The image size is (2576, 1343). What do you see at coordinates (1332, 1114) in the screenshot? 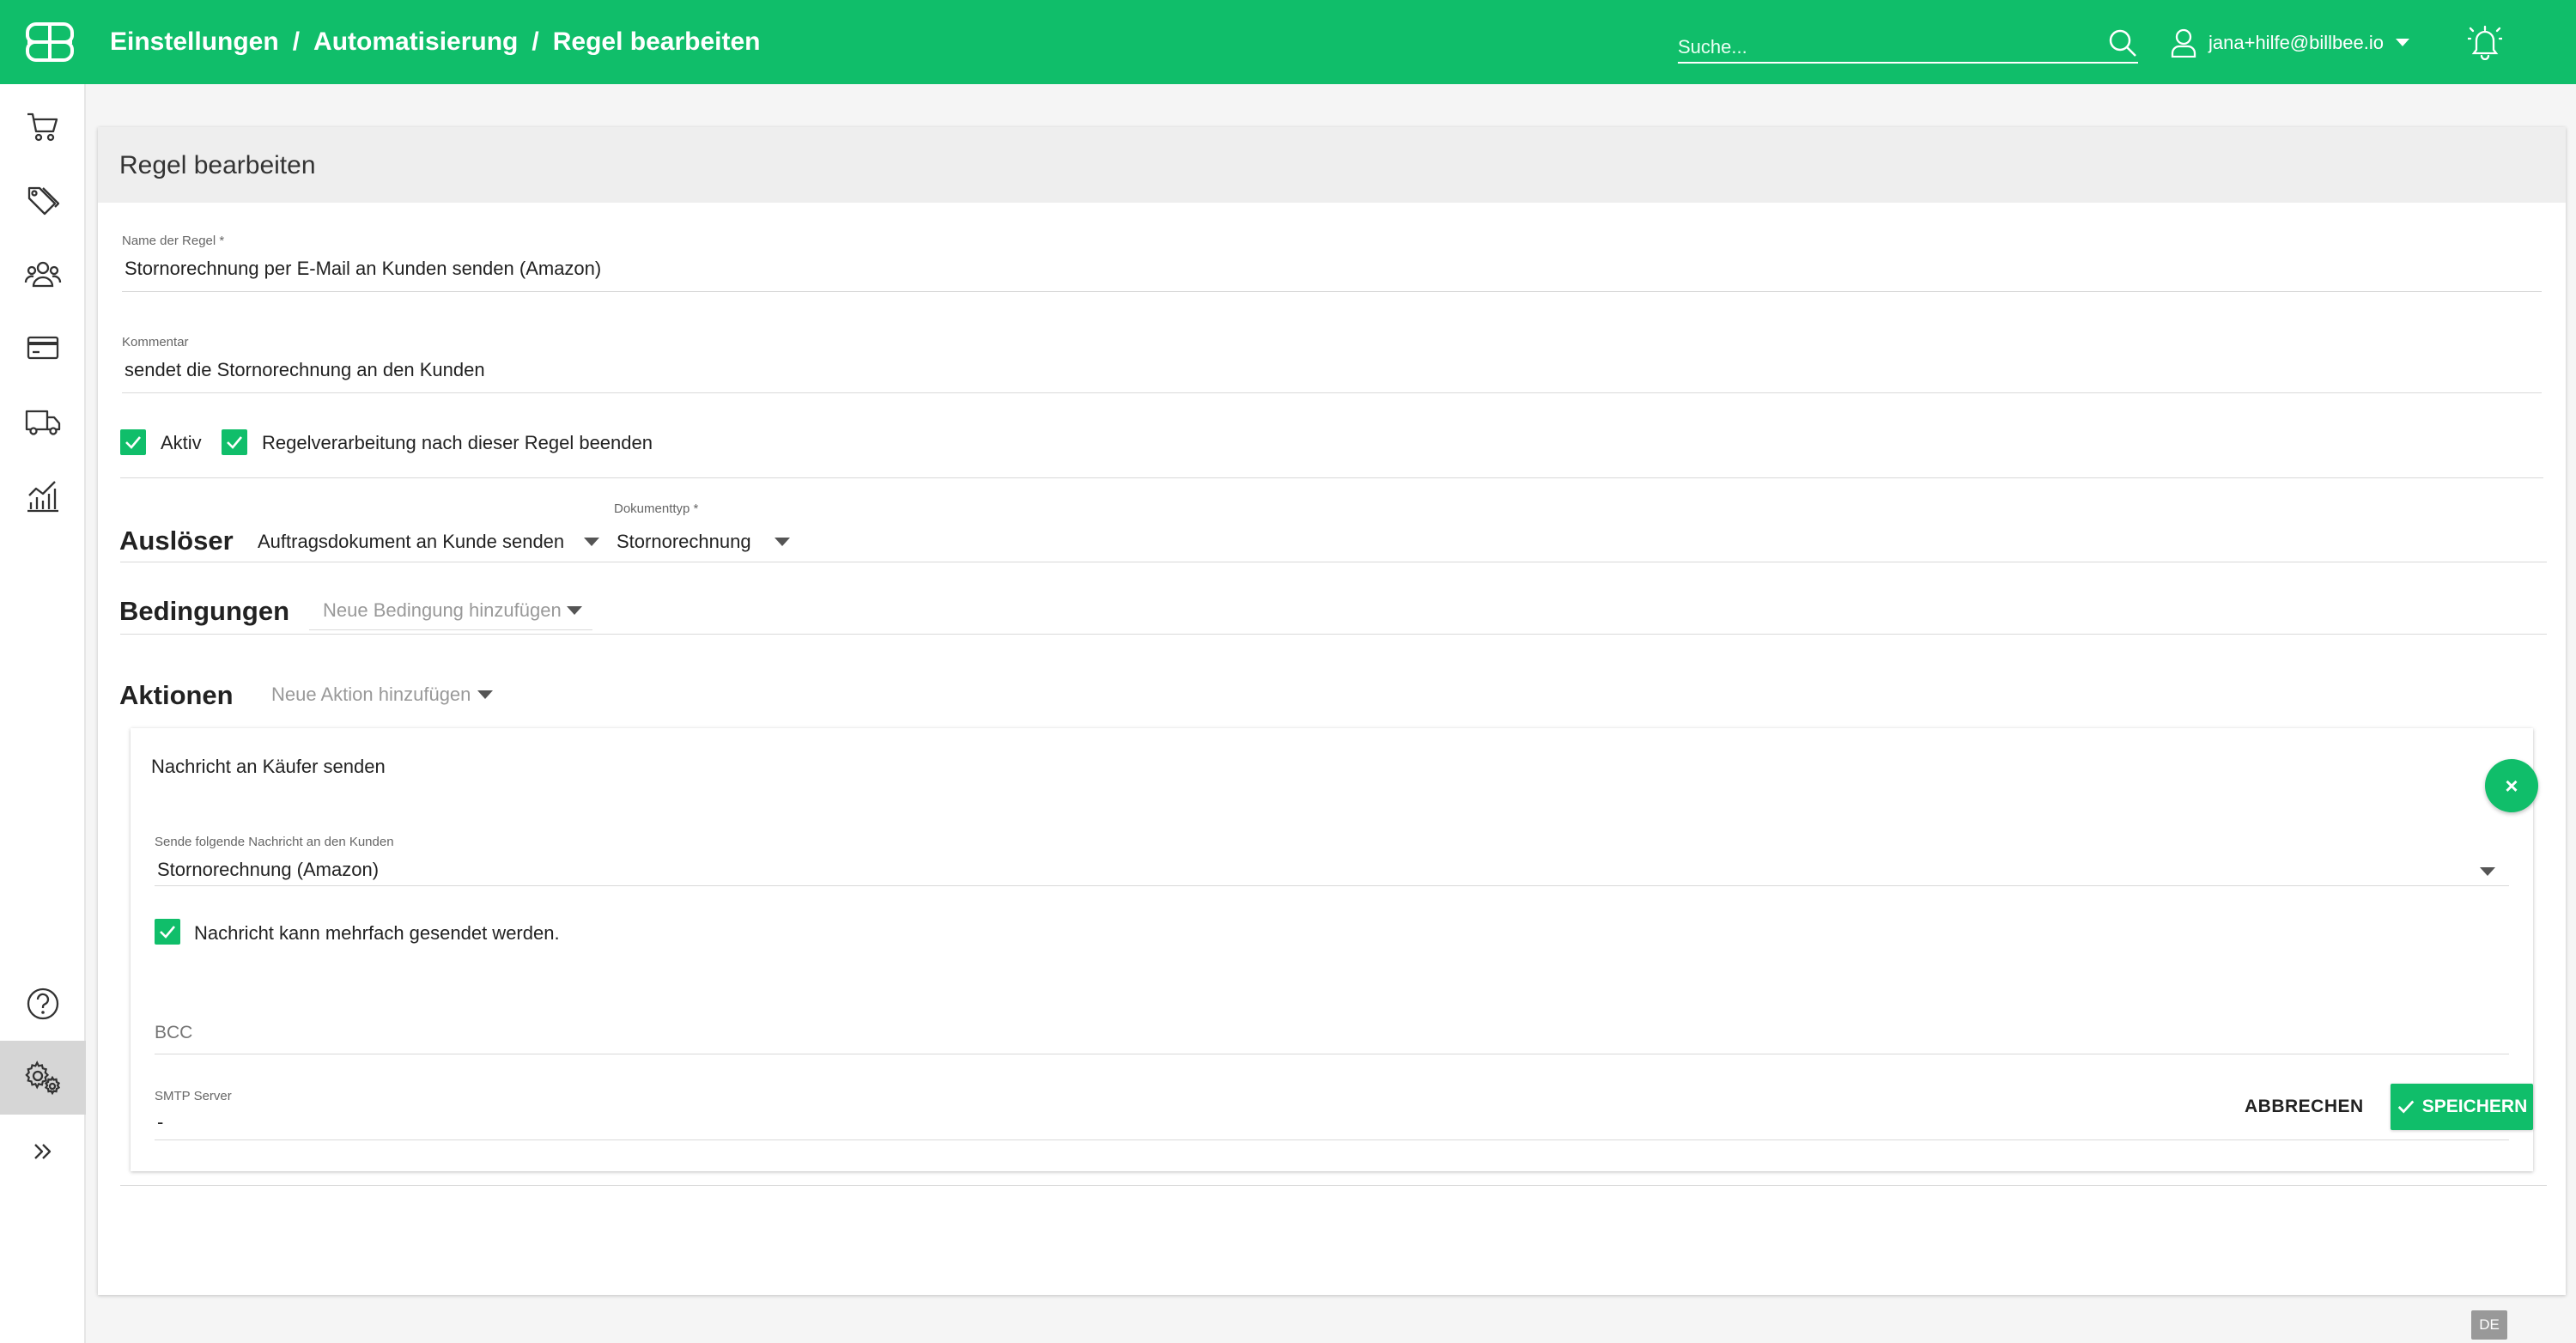
I see `smtp-server-select: SMTP Server -` at bounding box center [1332, 1114].